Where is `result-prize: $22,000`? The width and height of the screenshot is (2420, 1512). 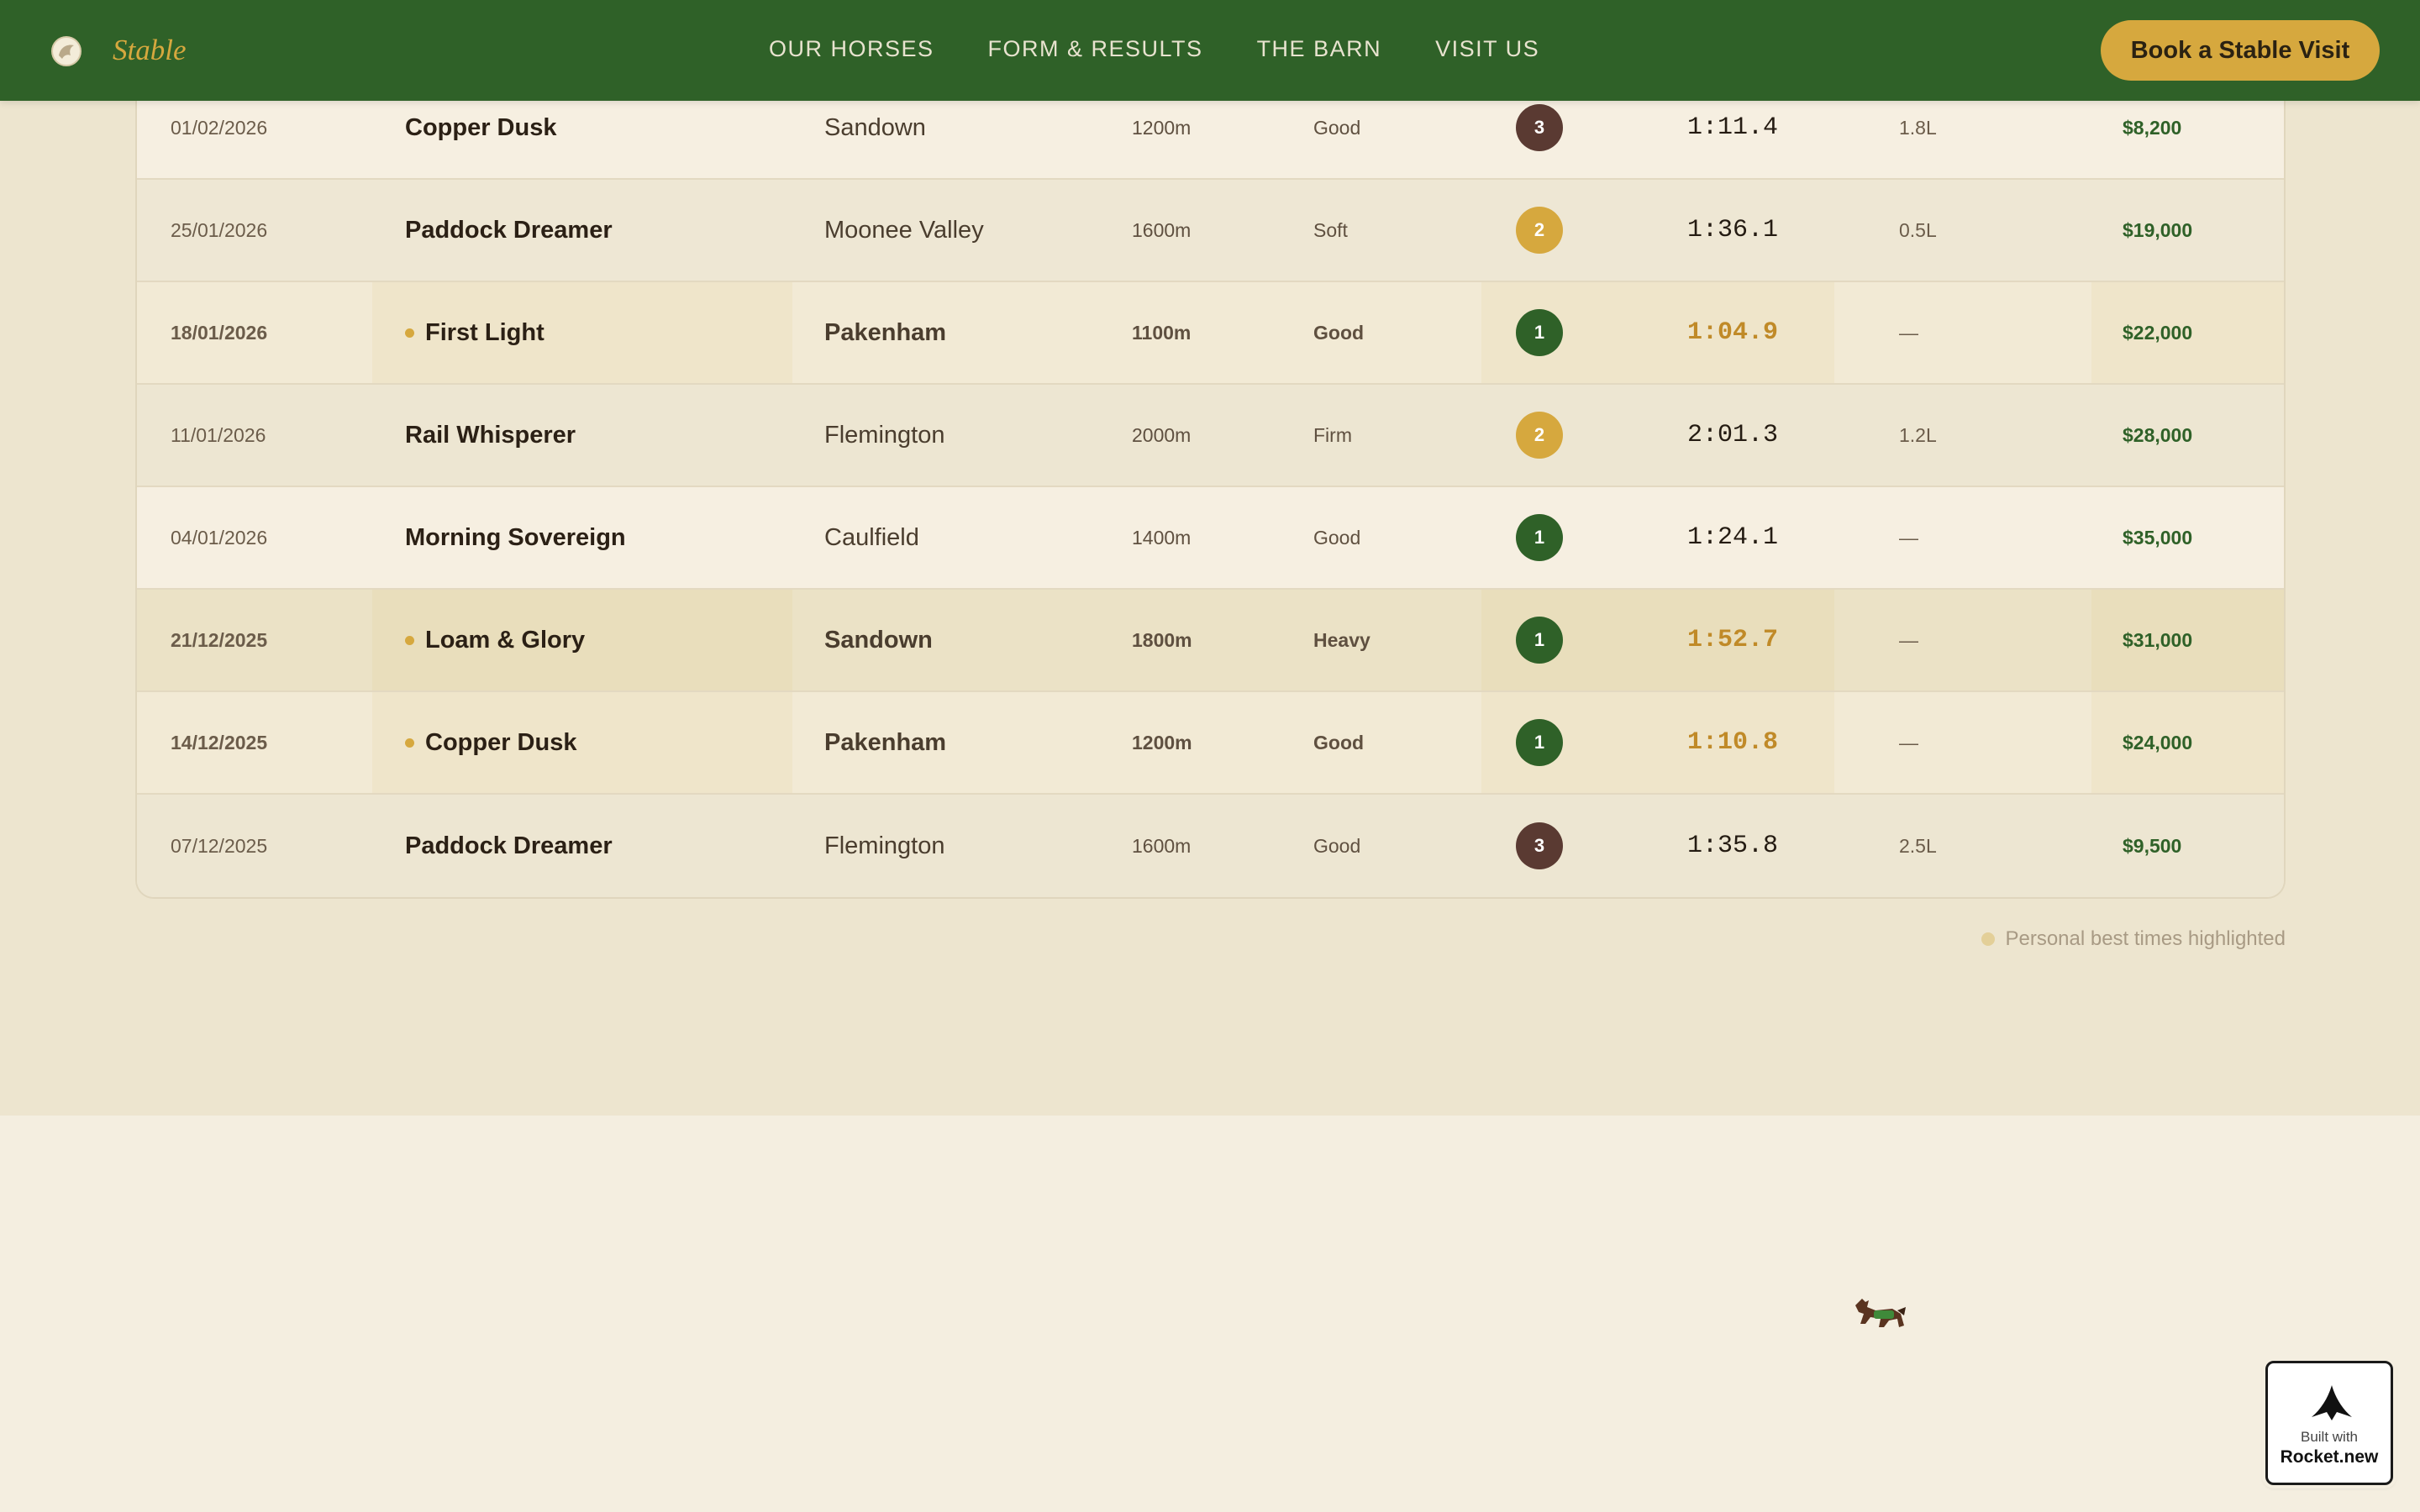
result-prize: $22,000 is located at coordinates (2158, 332).